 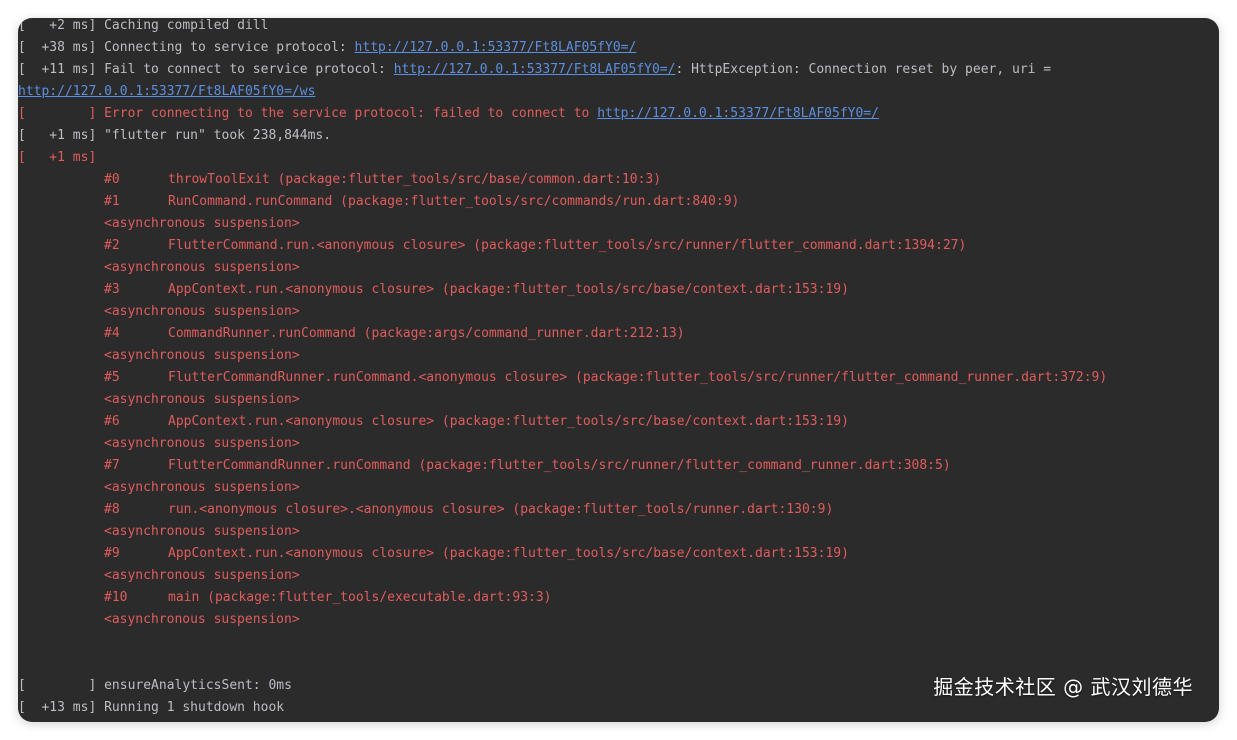 What do you see at coordinates (198, 685) in the screenshot?
I see `log-line-text: ensureAnalyticsSent: 0ms` at bounding box center [198, 685].